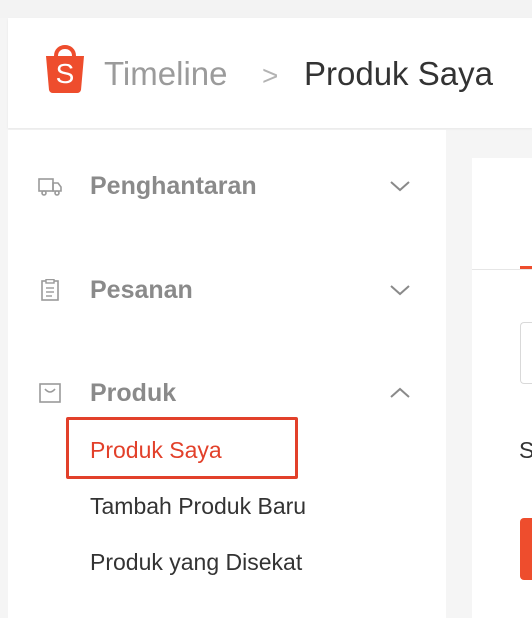 The width and height of the screenshot is (532, 618). What do you see at coordinates (173, 186) in the screenshot?
I see `sidebar-group-label: Penghantaran` at bounding box center [173, 186].